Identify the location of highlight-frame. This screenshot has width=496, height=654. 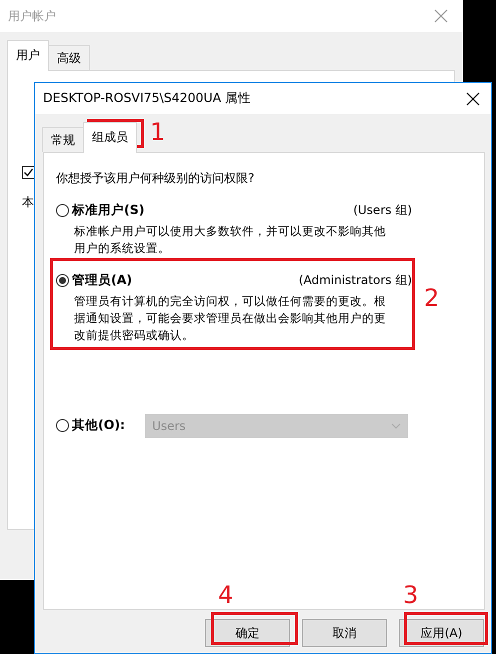
(115, 133).